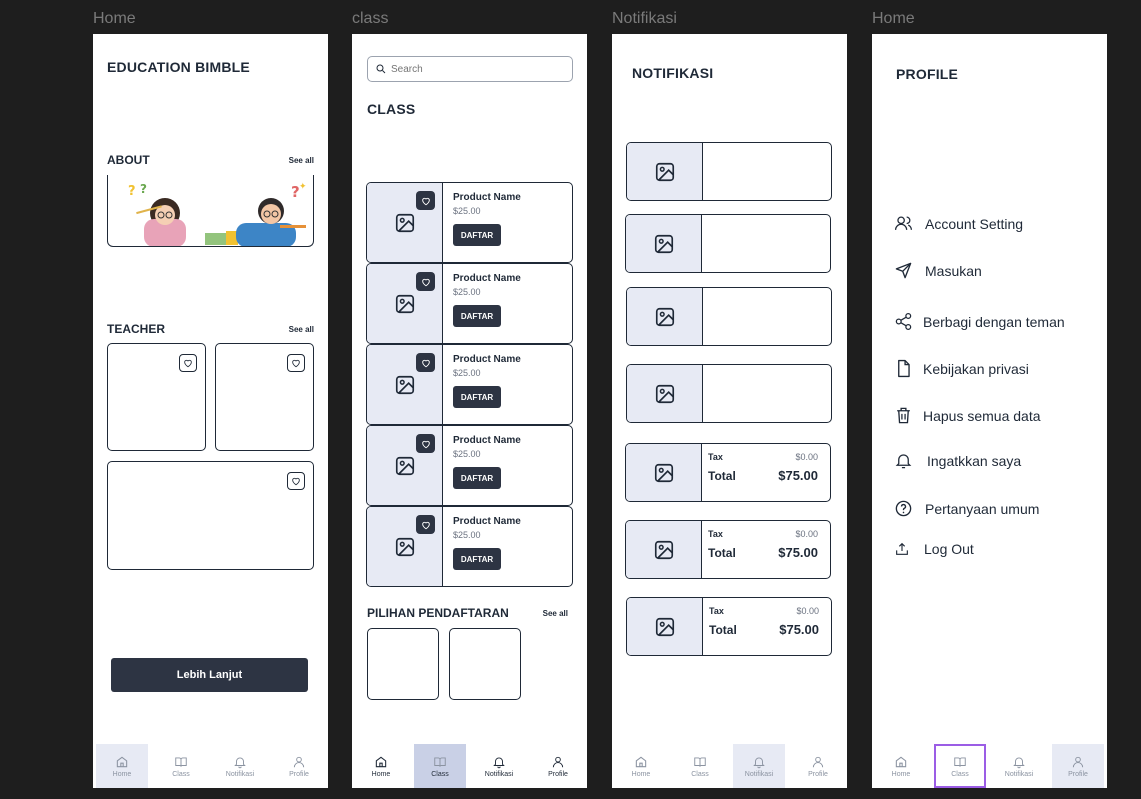  Describe the element at coordinates (903, 270) in the screenshot. I see `send-icon` at that location.